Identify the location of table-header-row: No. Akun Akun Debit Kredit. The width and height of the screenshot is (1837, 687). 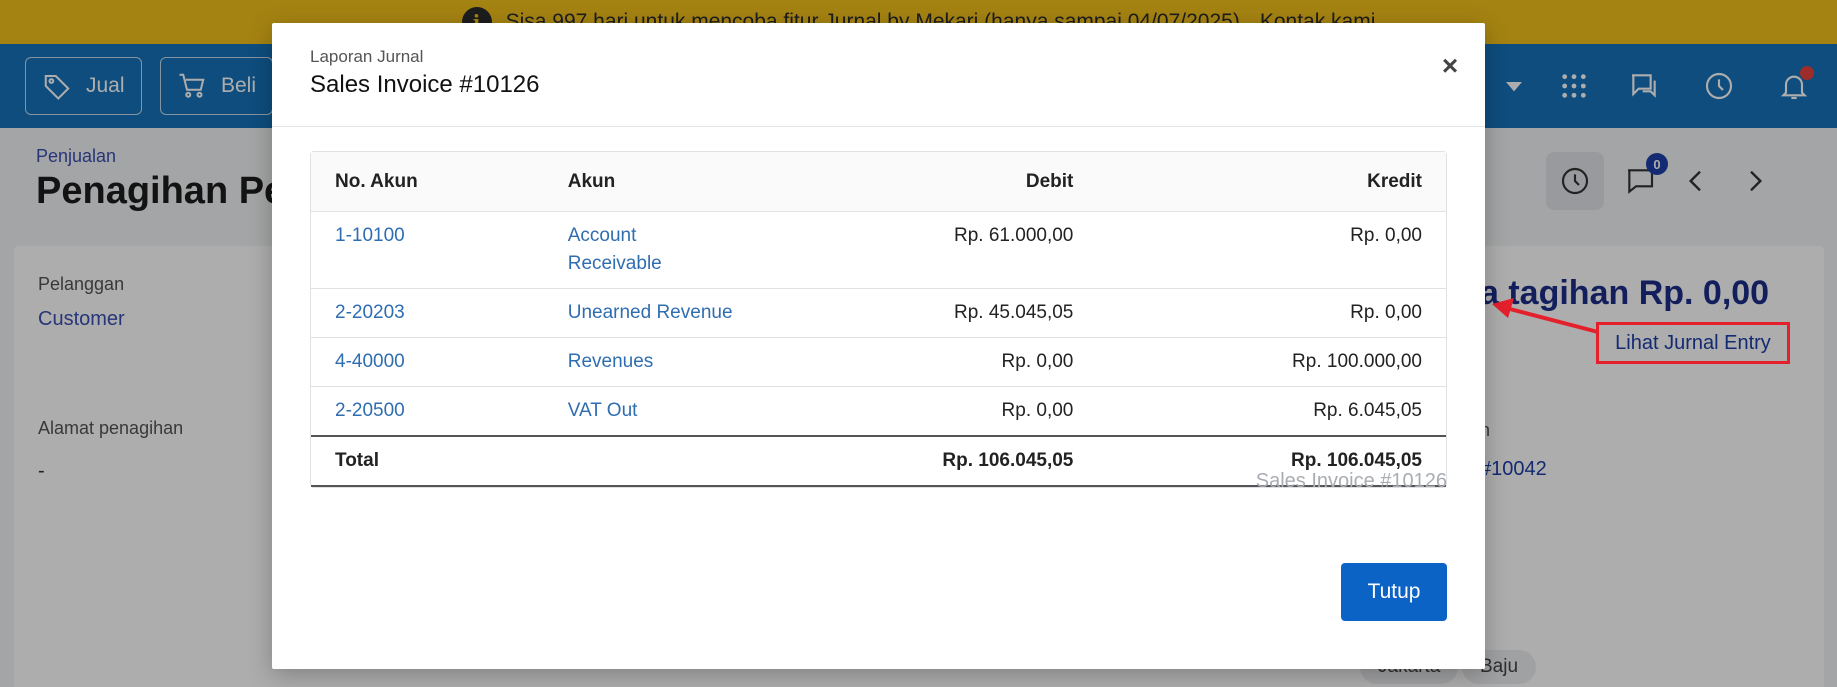
(878, 182).